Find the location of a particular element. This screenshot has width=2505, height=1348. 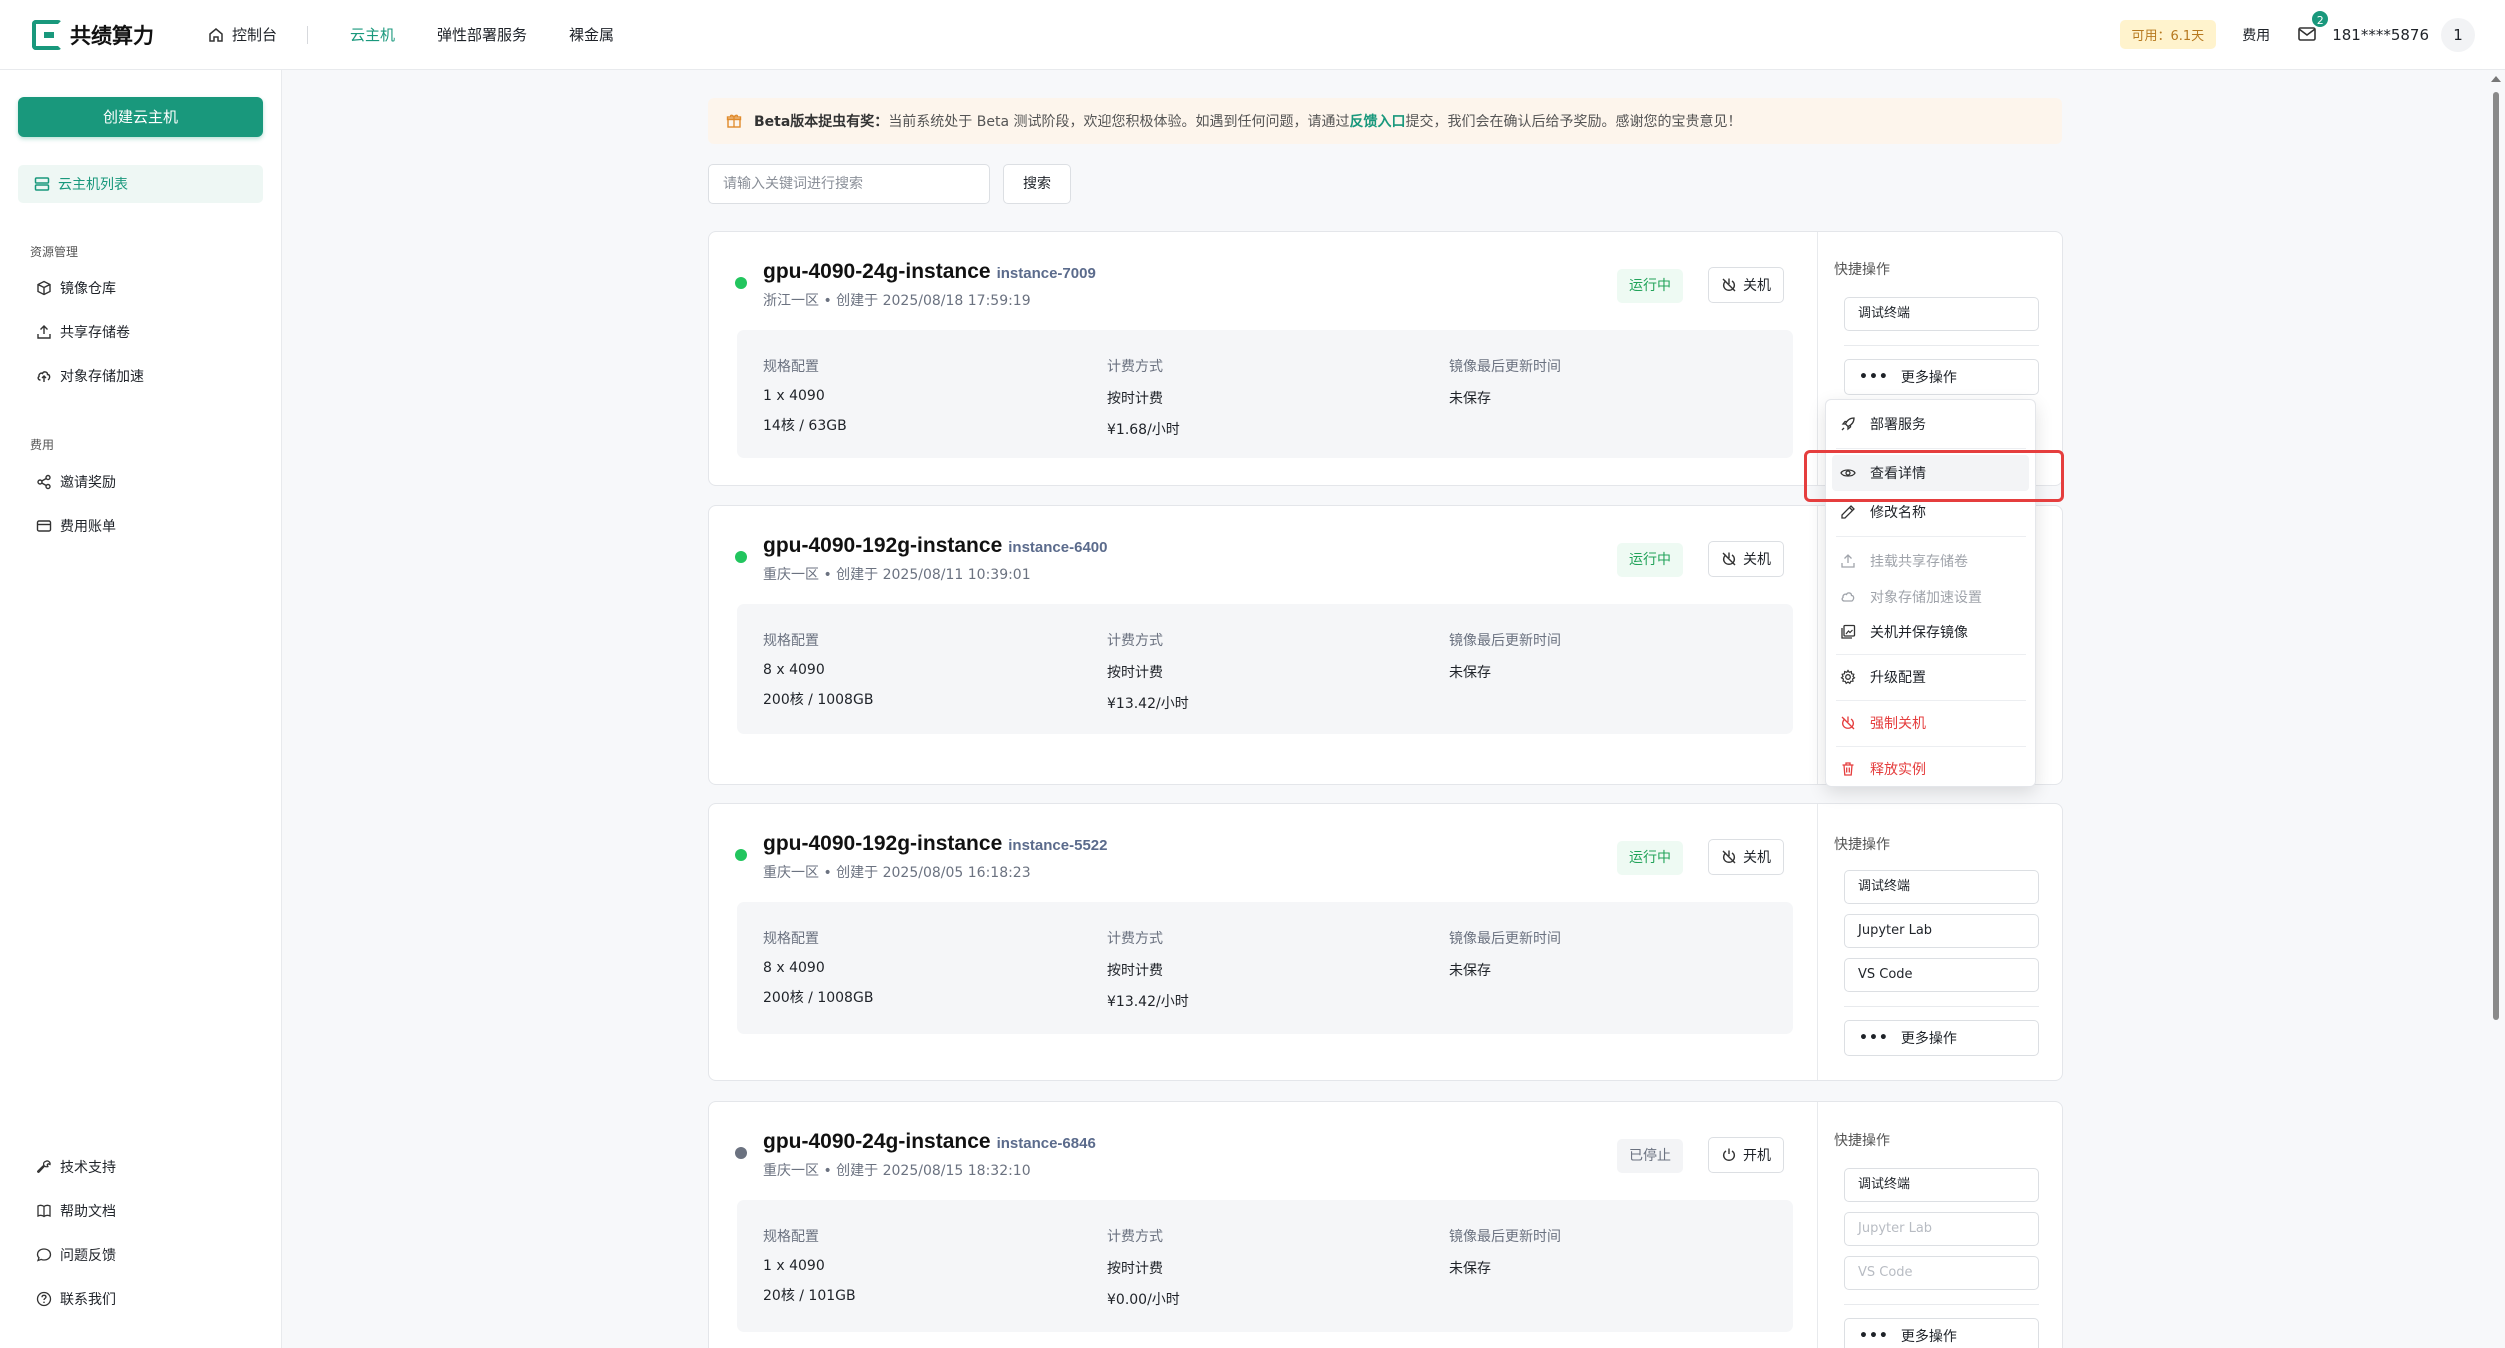

status-badge: 运行中 is located at coordinates (1650, 286).